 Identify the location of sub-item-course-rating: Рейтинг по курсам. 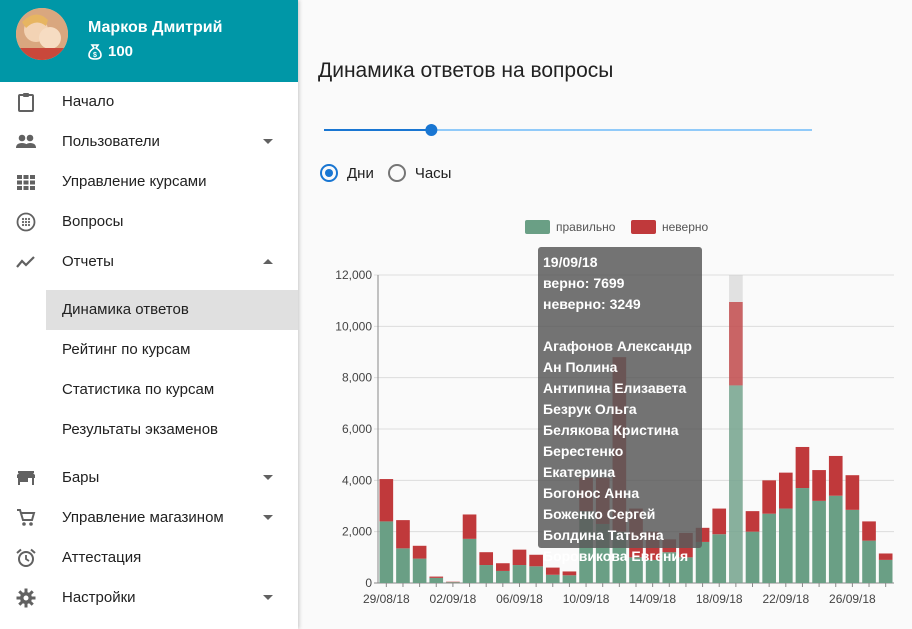
(172, 350).